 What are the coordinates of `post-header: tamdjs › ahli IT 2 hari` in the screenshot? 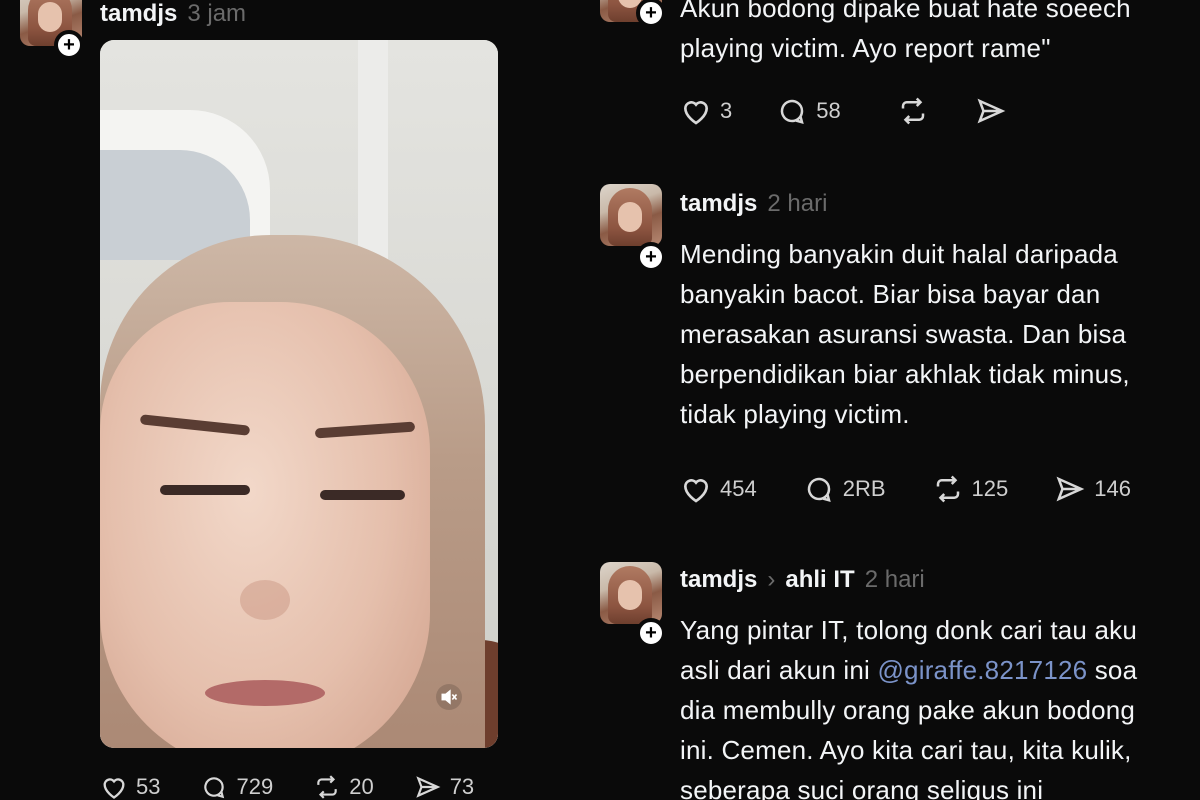 It's located at (802, 580).